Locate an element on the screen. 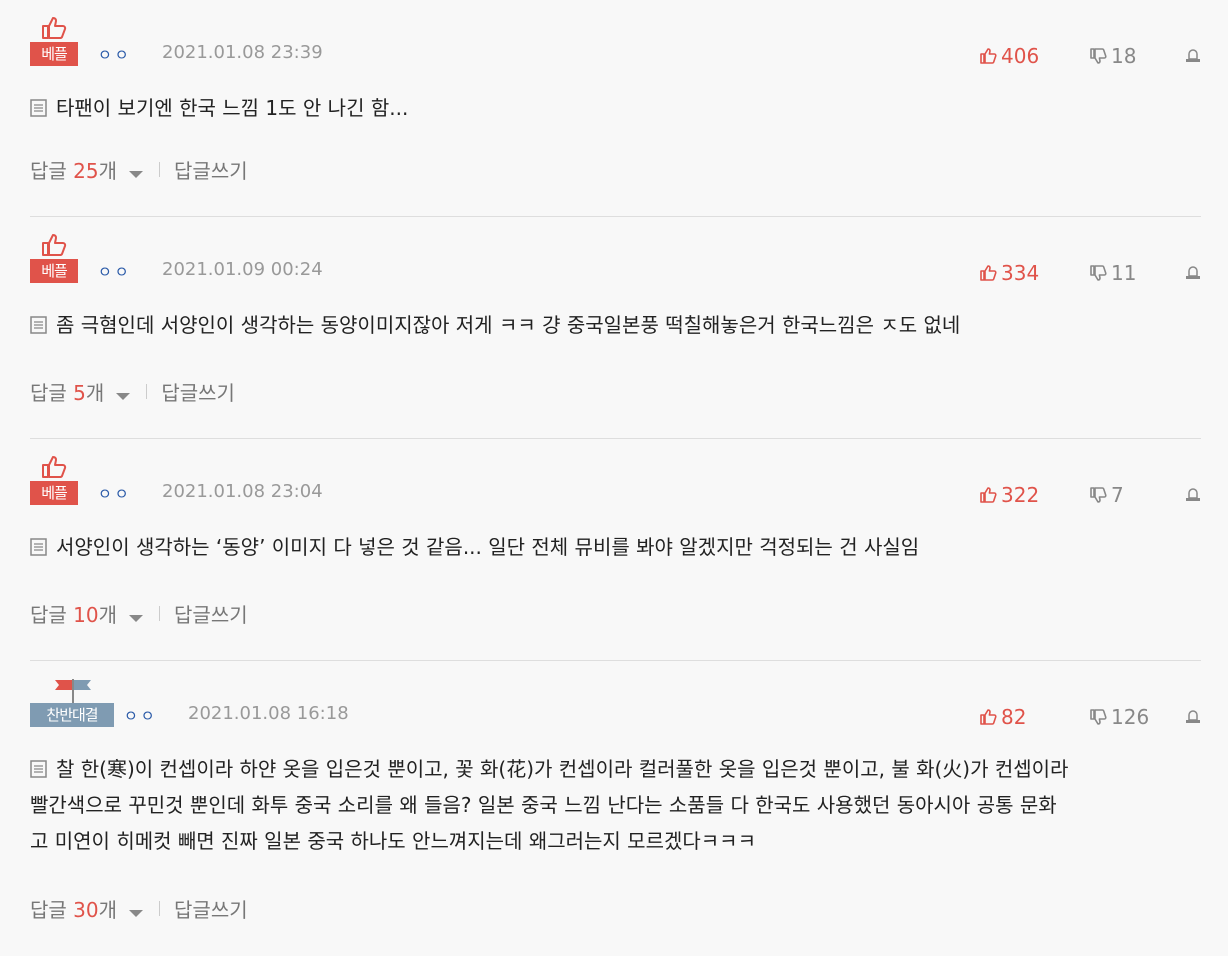  upvote-button: 406 is located at coordinates (1034, 56).